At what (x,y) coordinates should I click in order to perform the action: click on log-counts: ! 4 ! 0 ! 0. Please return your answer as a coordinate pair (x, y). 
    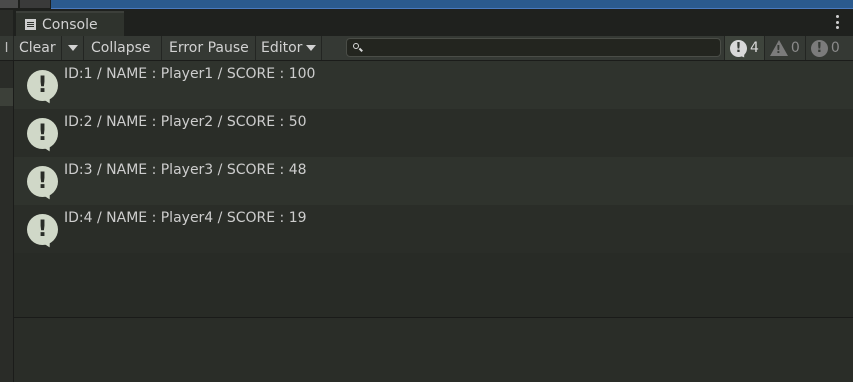
    Looking at the image, I should click on (784, 48).